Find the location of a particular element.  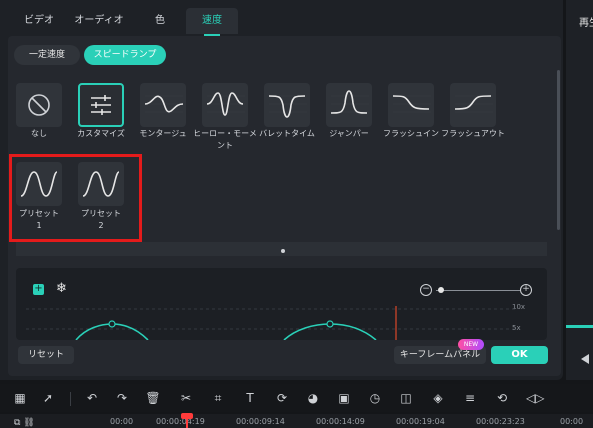

tab-speed: 速度 is located at coordinates (212, 21).